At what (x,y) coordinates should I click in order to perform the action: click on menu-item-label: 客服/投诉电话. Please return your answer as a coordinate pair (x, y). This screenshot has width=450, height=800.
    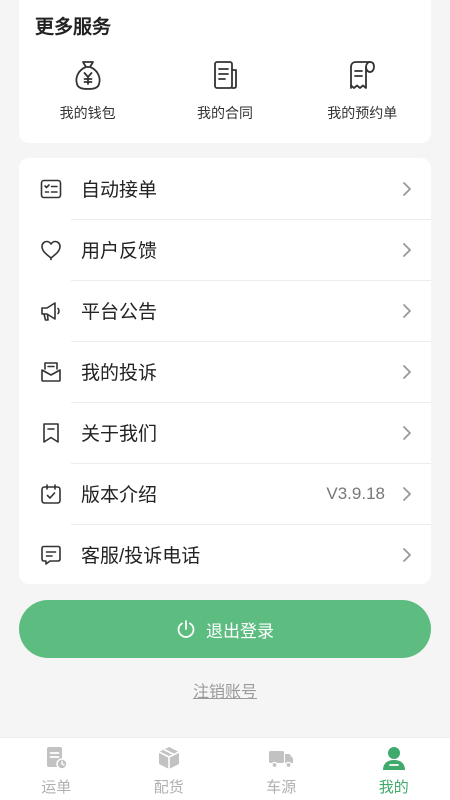
    Looking at the image, I should click on (141, 556).